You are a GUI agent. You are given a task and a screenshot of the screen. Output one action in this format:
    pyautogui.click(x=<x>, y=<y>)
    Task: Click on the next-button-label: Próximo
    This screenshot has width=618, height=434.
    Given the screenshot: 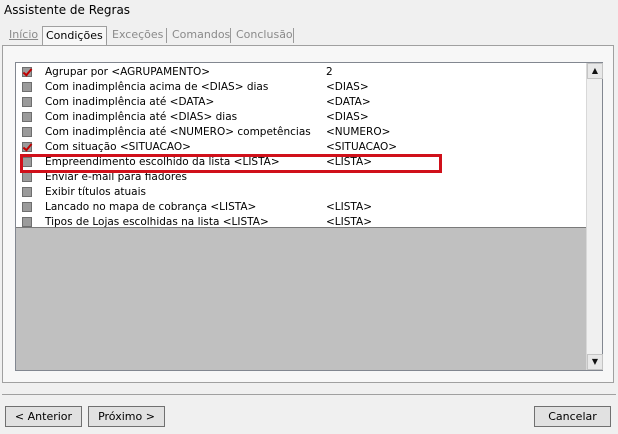 What is the action you would take?
    pyautogui.click(x=120, y=416)
    